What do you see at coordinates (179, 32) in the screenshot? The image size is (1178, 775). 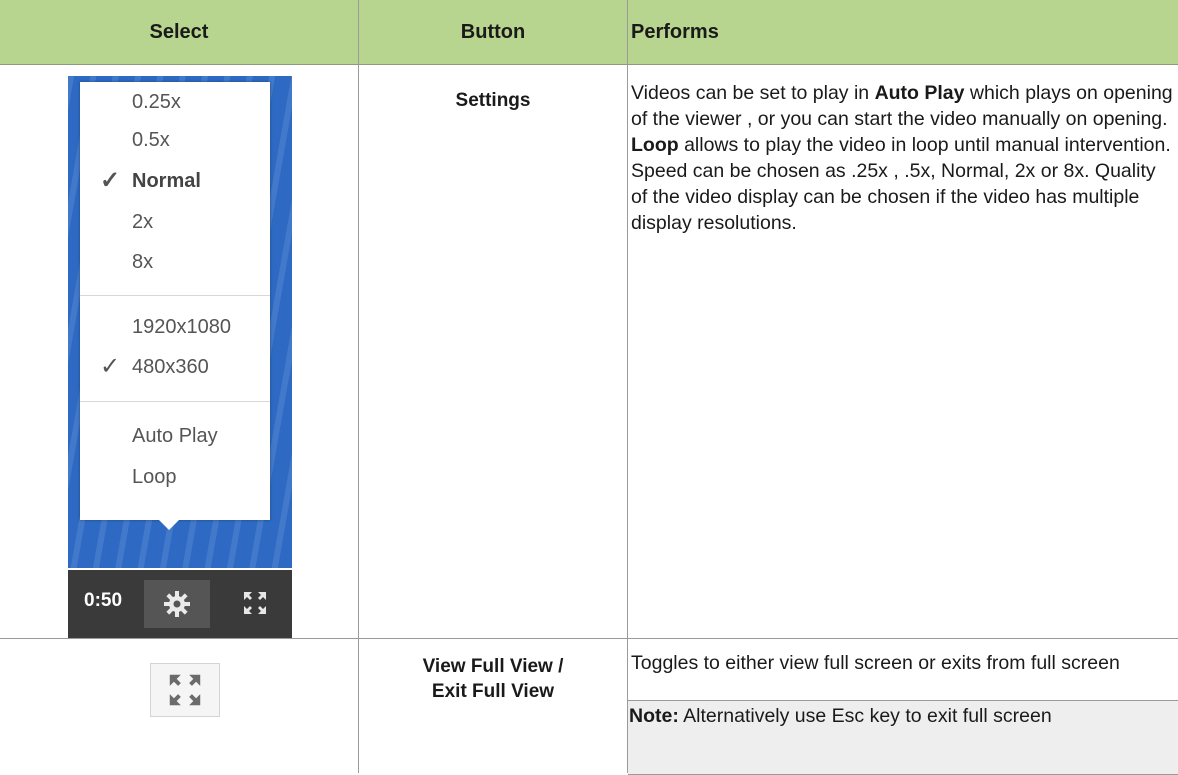 I see `header-select: Select` at bounding box center [179, 32].